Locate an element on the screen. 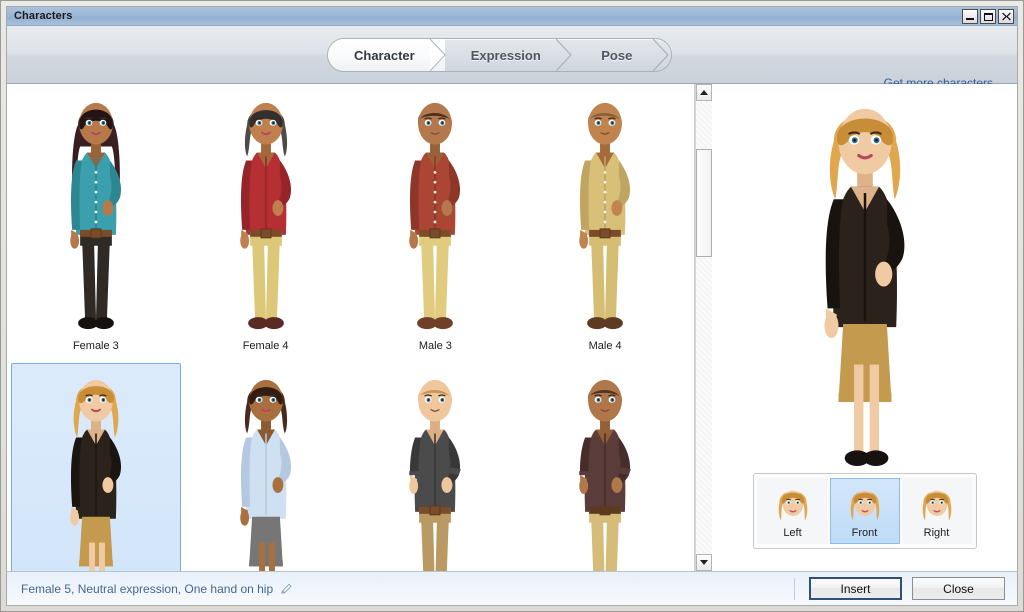  footer-buttons: Insert Close is located at coordinates (907, 588).